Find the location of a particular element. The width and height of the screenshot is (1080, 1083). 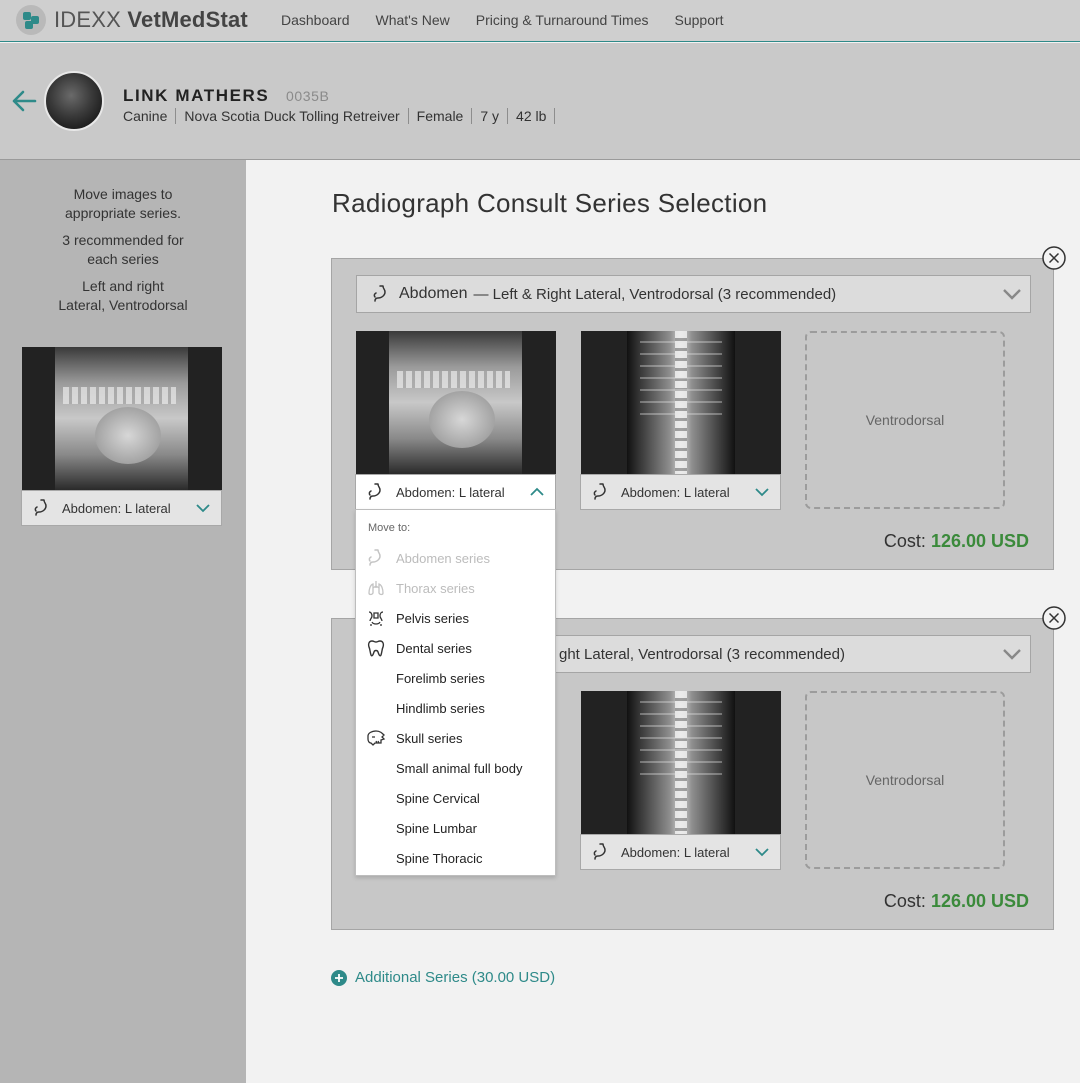

page-title: Radiograph Consult Series Selection is located at coordinates (550, 203).